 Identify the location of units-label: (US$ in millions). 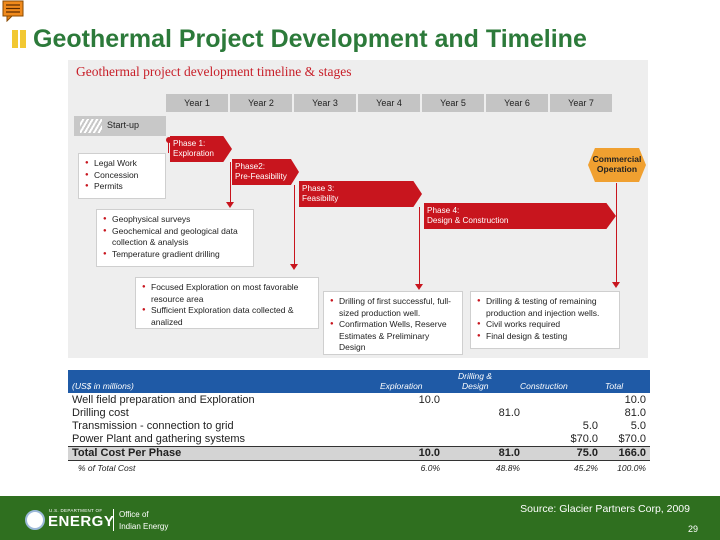
(103, 386).